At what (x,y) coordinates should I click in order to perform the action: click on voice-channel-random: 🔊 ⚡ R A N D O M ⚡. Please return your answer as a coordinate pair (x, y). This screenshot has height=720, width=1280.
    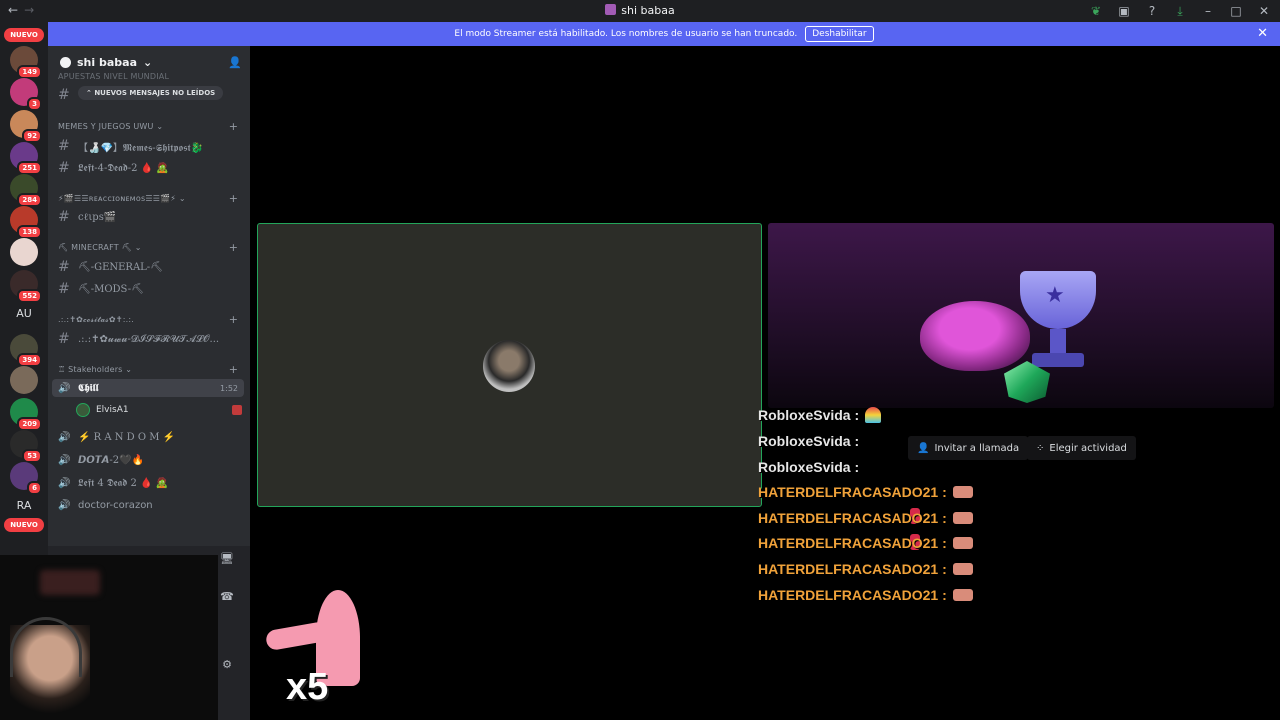
    Looking at the image, I should click on (150, 437).